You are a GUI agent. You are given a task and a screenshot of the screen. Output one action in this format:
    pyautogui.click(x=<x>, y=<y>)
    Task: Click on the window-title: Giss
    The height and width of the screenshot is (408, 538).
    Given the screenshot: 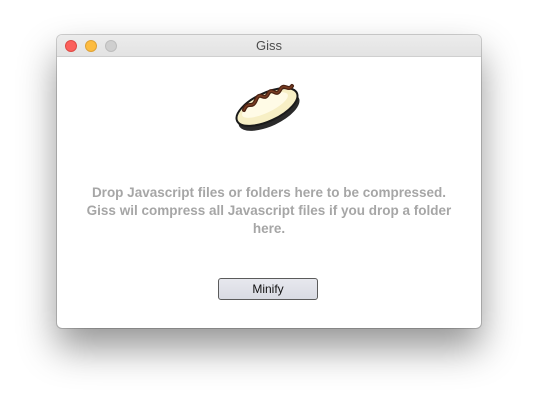 What is the action you would take?
    pyautogui.click(x=269, y=45)
    